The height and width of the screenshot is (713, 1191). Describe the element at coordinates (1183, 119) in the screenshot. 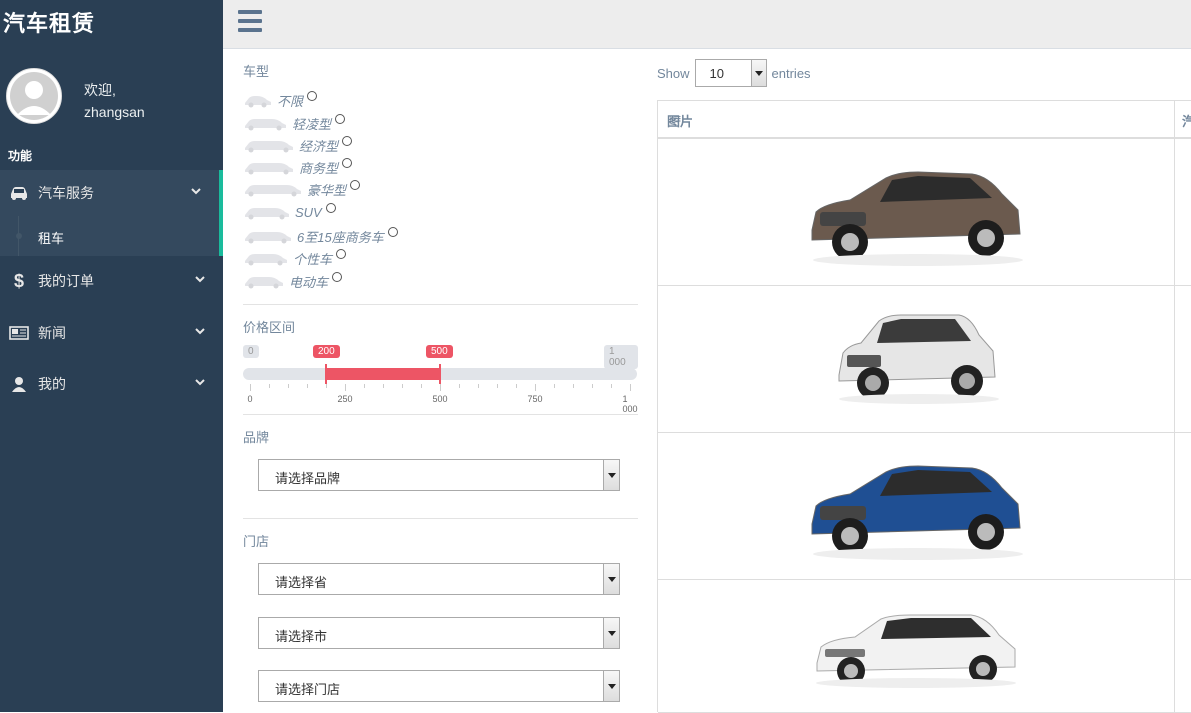

I see `column-header-car: 汽` at that location.